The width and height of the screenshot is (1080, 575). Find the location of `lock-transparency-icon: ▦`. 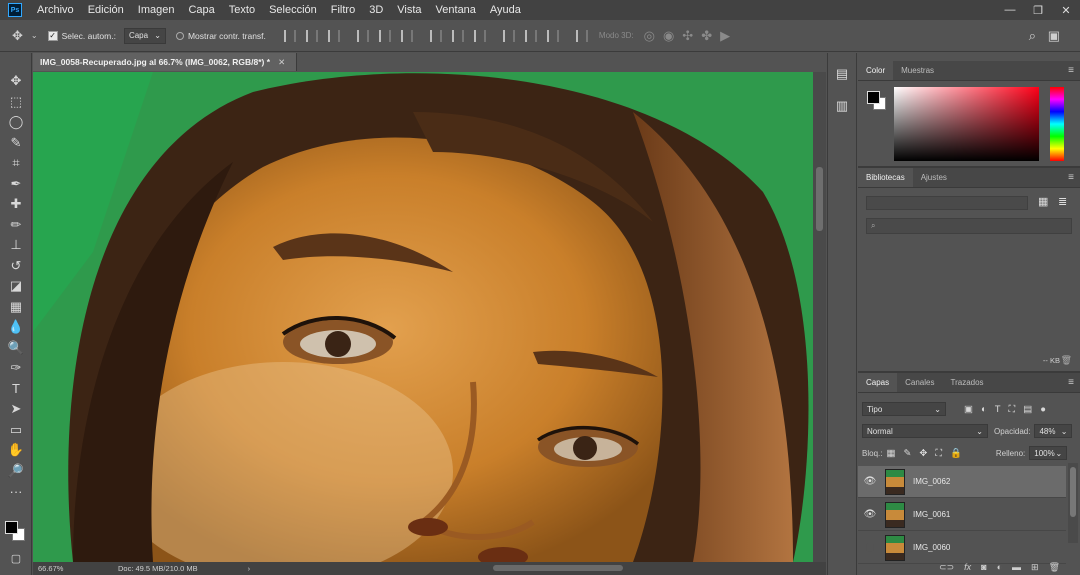

lock-transparency-icon: ▦ is located at coordinates (890, 453).